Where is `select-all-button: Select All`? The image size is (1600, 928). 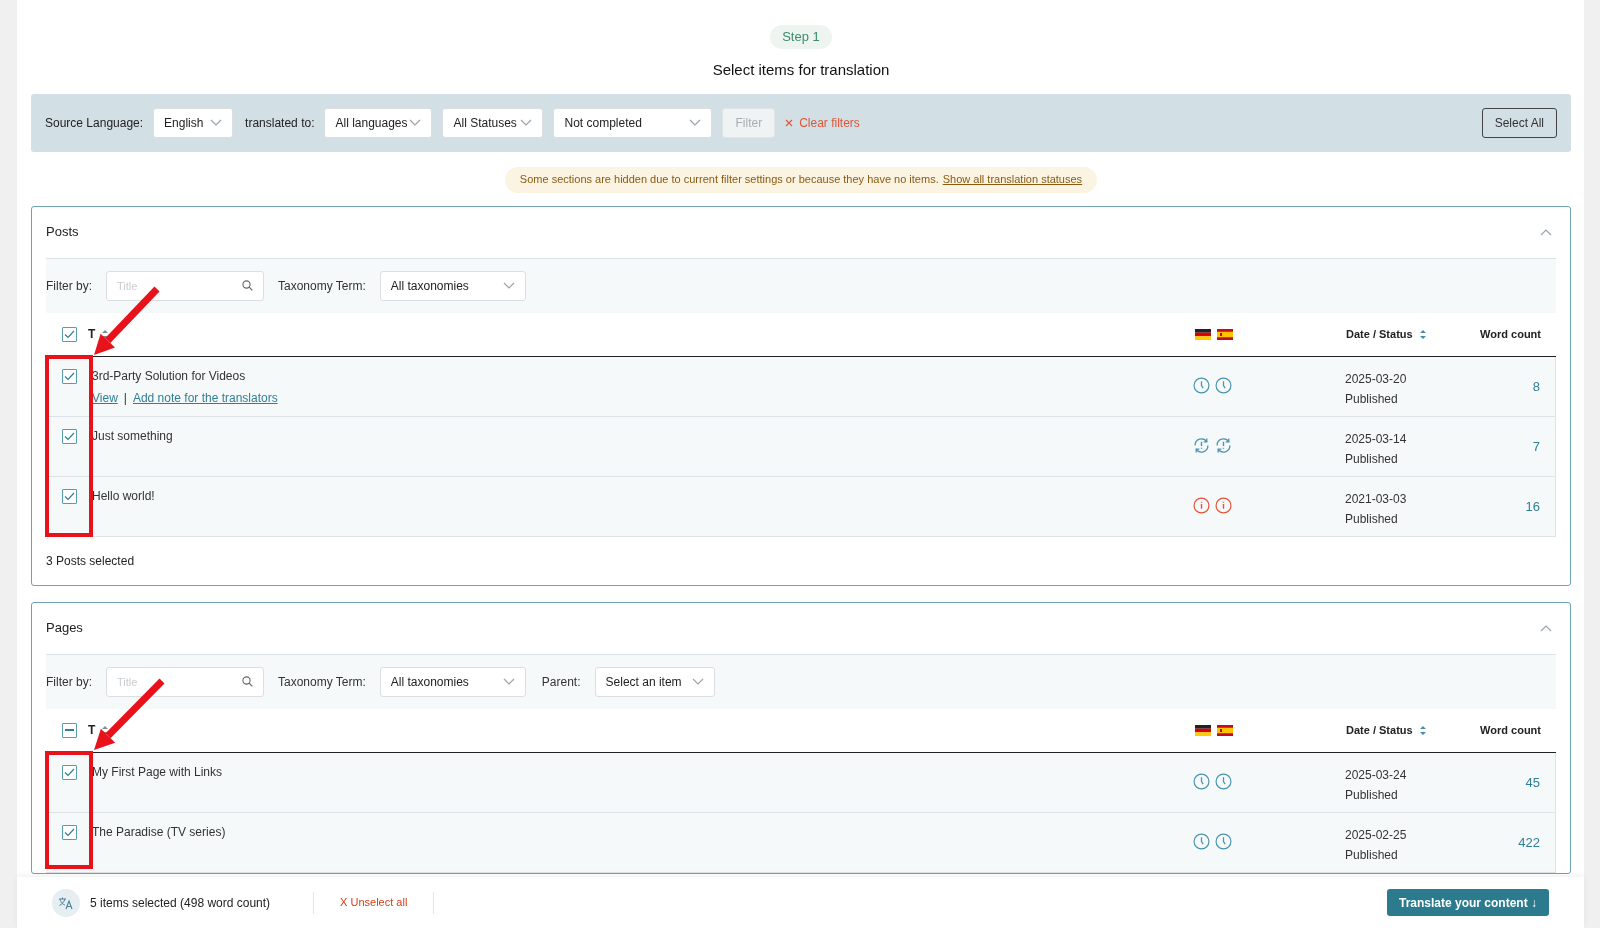
select-all-button: Select All is located at coordinates (1519, 122).